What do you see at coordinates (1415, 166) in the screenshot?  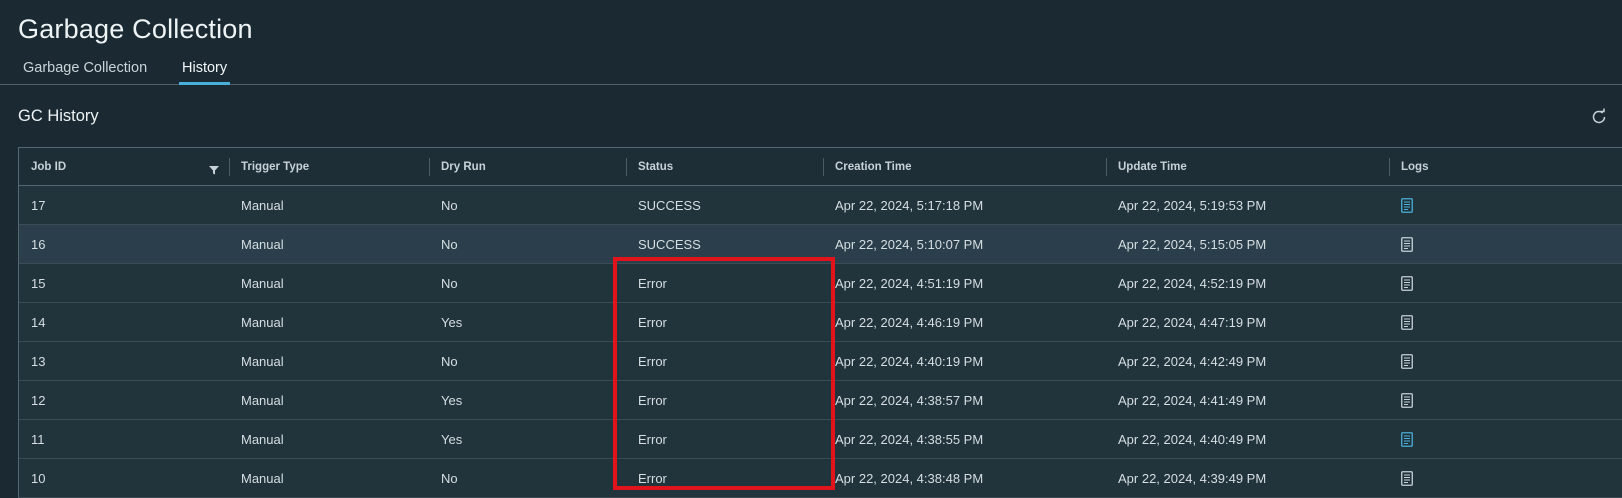 I see `column-header-logs: Logs` at bounding box center [1415, 166].